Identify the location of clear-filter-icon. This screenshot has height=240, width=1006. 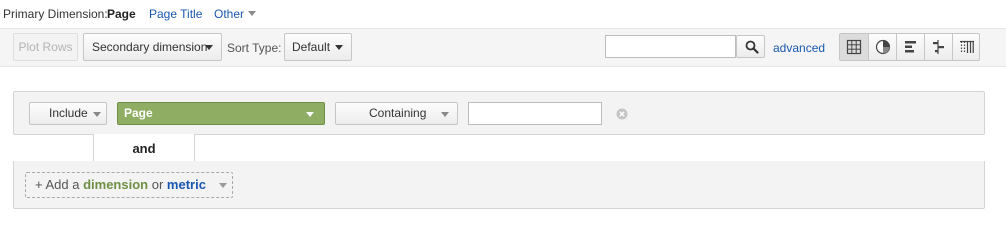
(622, 114).